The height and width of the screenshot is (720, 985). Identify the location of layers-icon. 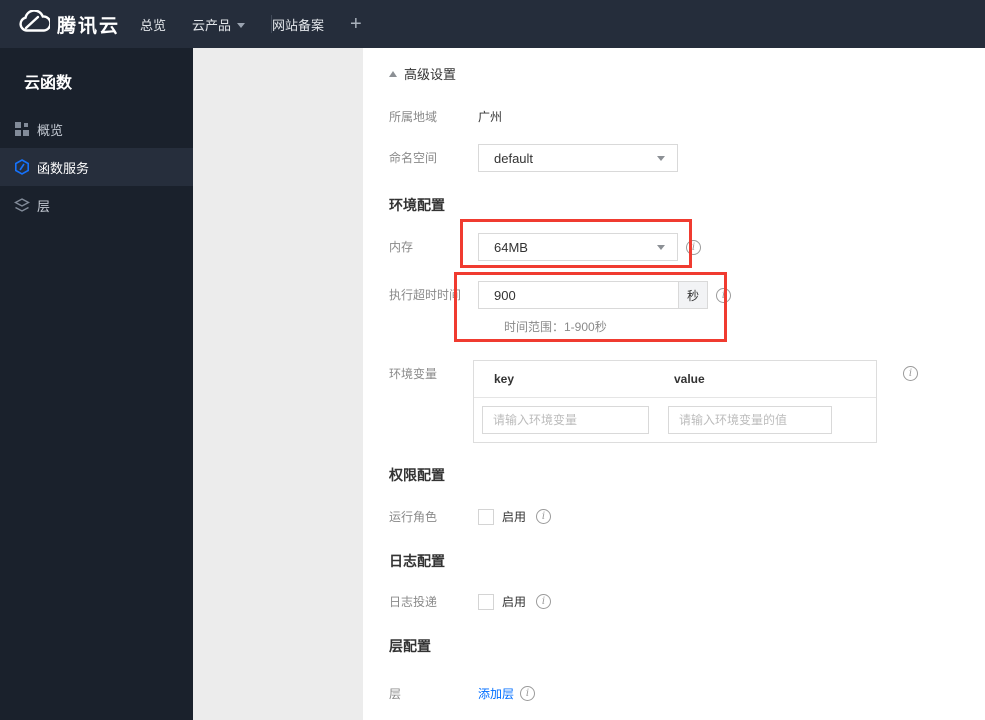
(22, 205).